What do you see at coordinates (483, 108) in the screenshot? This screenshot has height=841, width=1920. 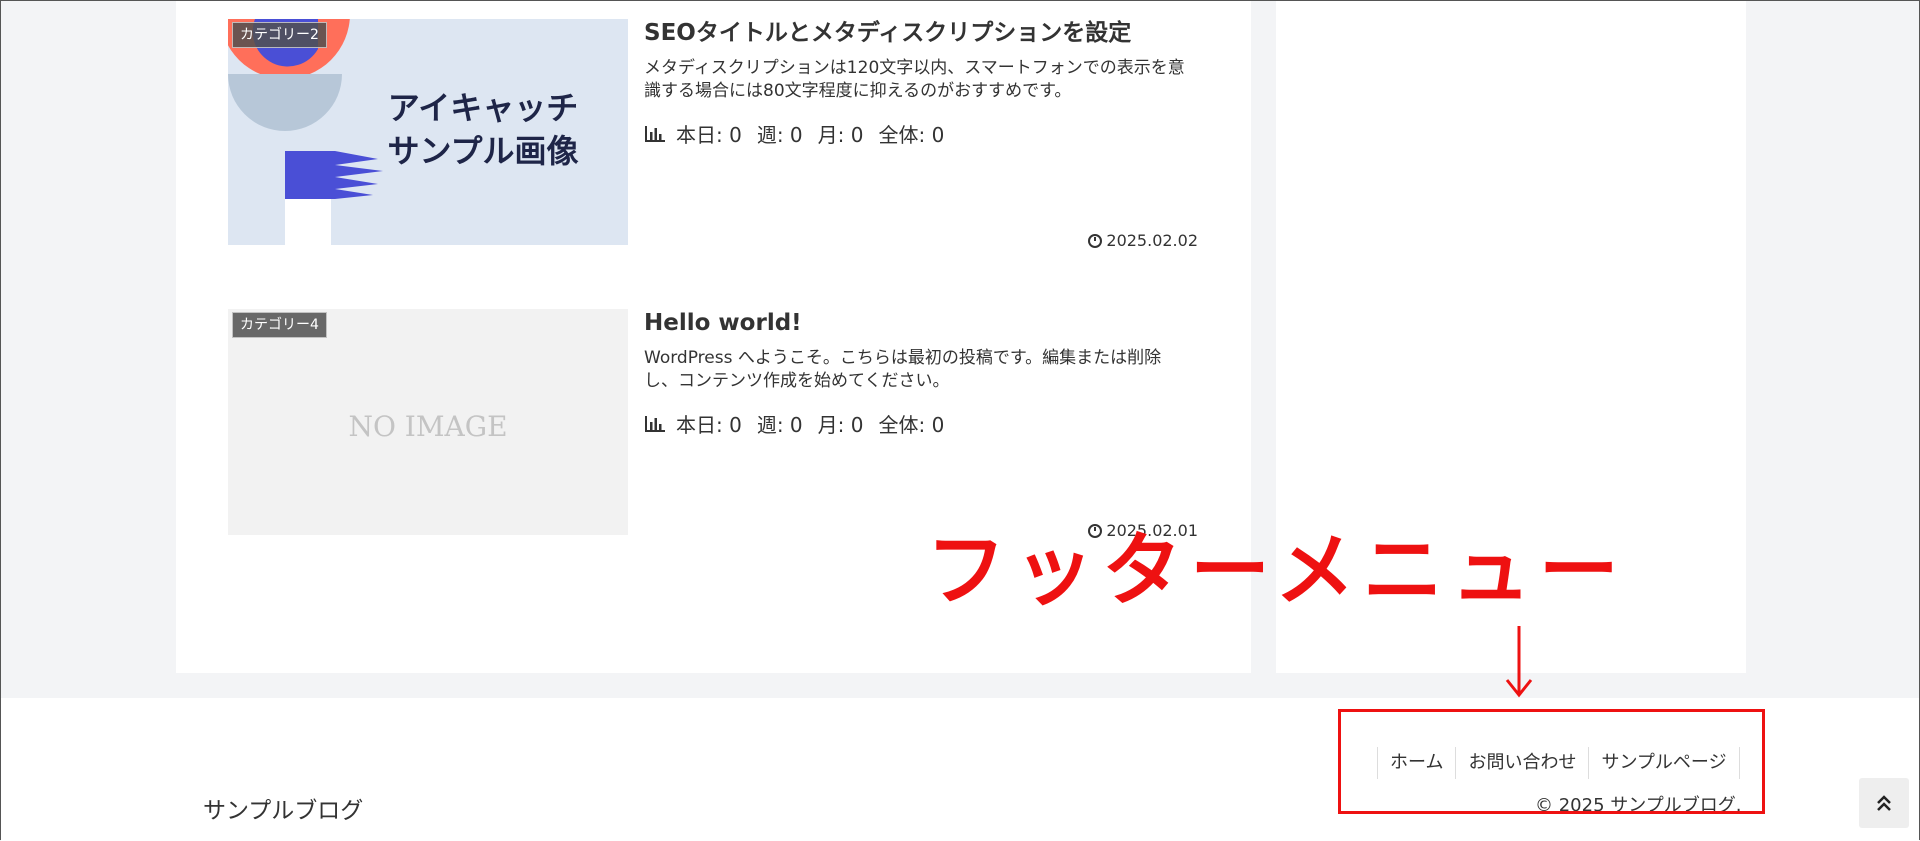 I see `thumbnail-text-line1: アイキャッチ` at bounding box center [483, 108].